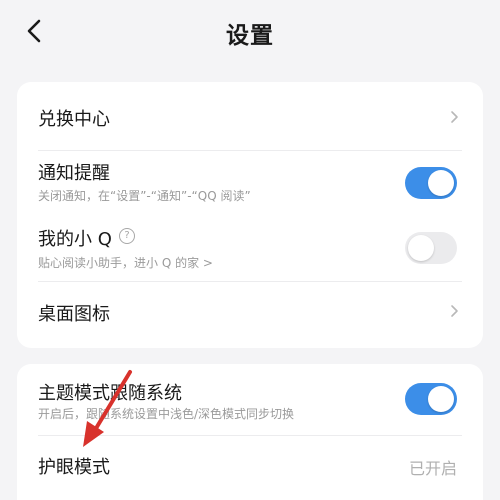 The width and height of the screenshot is (500, 500). I want to click on notifications-toggle, so click(431, 183).